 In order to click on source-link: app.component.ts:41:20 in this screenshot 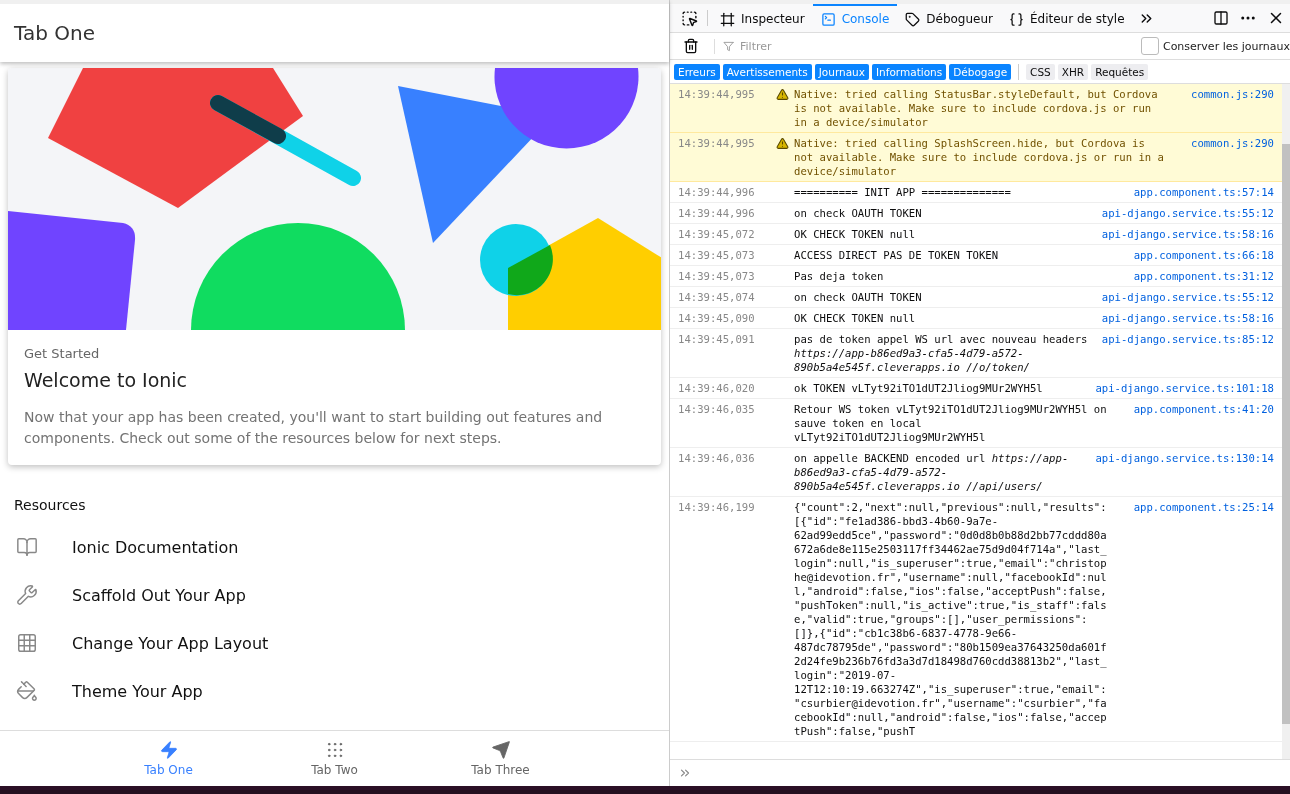, I will do `click(1200, 409)`.